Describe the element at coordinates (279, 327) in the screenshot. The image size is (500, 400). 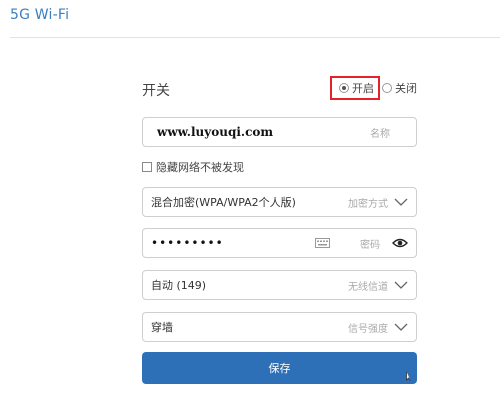
I see `signal-strength-select: 穿墙 信号强度` at that location.